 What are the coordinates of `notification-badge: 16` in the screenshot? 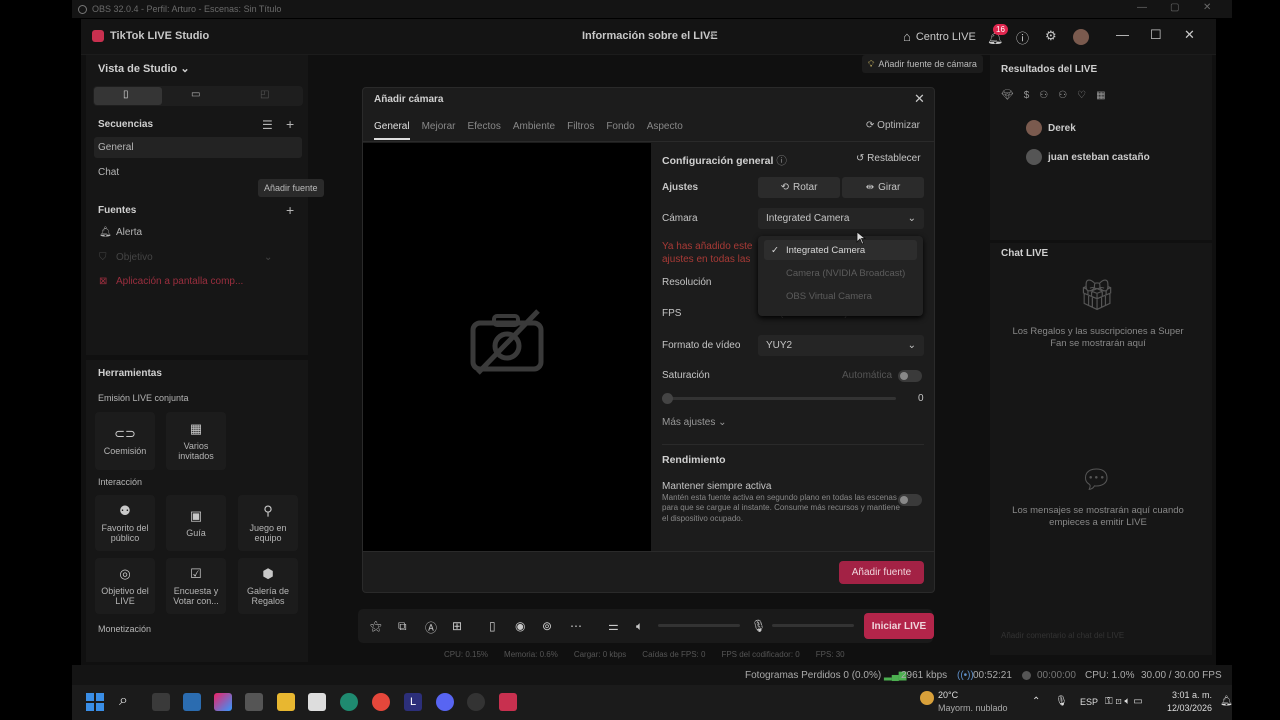 It's located at (1000, 29).